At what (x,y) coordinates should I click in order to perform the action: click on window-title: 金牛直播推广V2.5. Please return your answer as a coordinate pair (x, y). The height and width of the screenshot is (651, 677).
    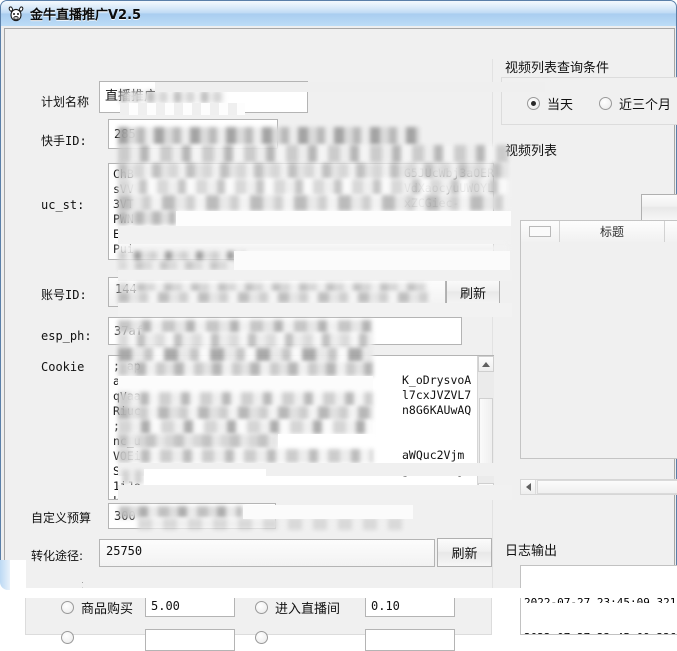
    Looking at the image, I should click on (86, 15).